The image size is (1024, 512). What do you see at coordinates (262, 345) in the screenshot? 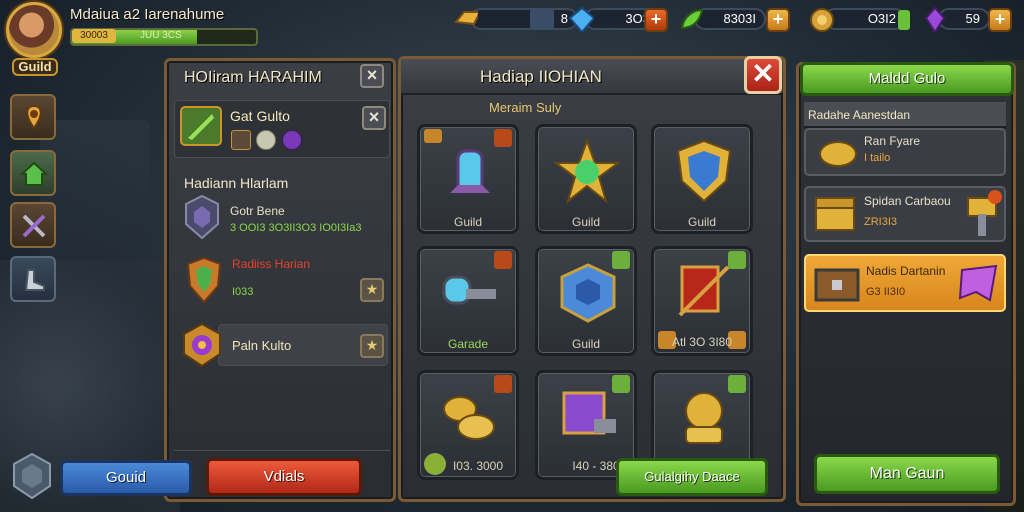
I see `left-row-3-name: Paln Kulto` at bounding box center [262, 345].